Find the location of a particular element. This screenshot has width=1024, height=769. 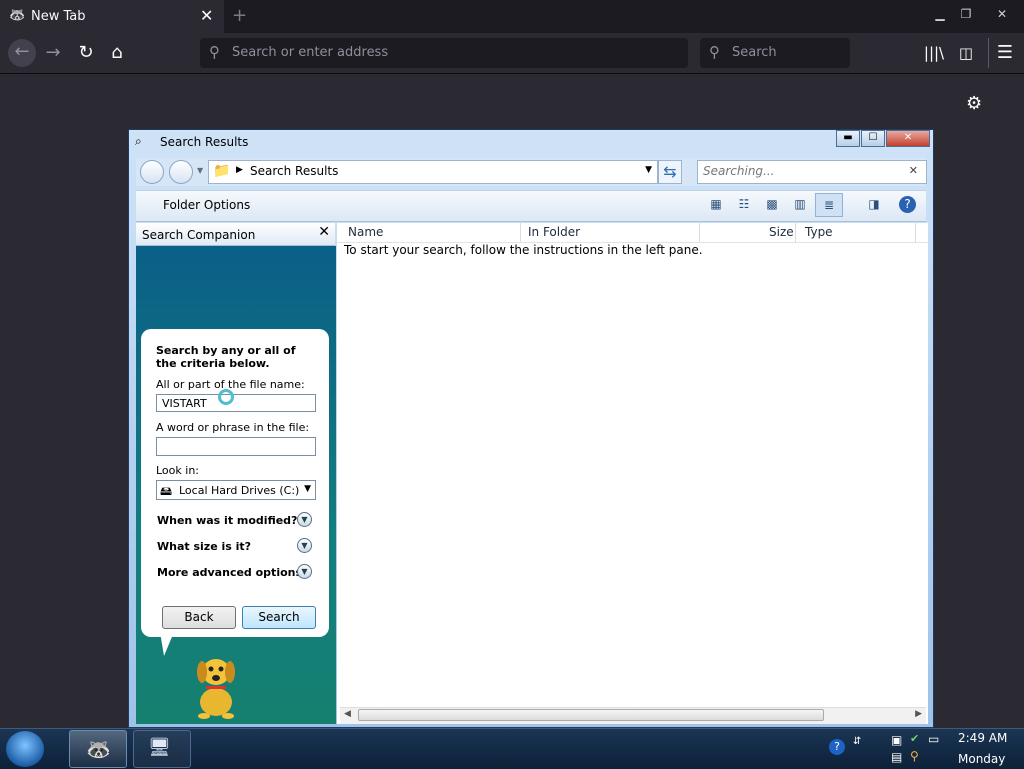

back-icon: ← is located at coordinates (22, 53).